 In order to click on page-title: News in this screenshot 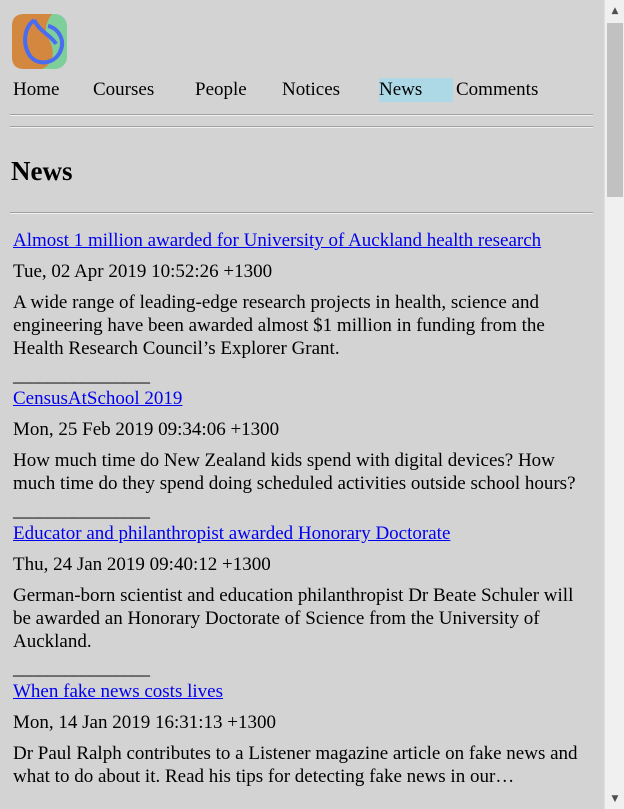, I will do `click(42, 171)`.